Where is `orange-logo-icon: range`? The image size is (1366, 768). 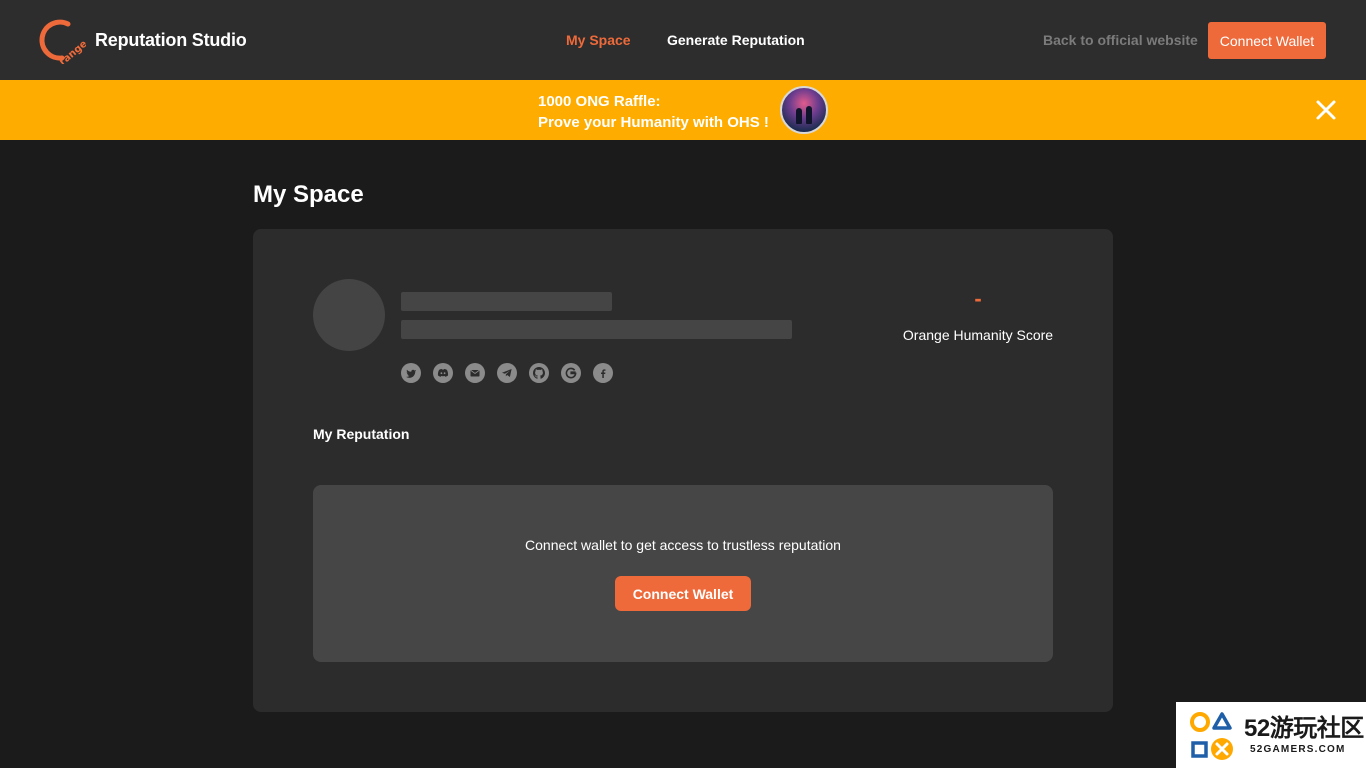
orange-logo-icon: range is located at coordinates (62, 41).